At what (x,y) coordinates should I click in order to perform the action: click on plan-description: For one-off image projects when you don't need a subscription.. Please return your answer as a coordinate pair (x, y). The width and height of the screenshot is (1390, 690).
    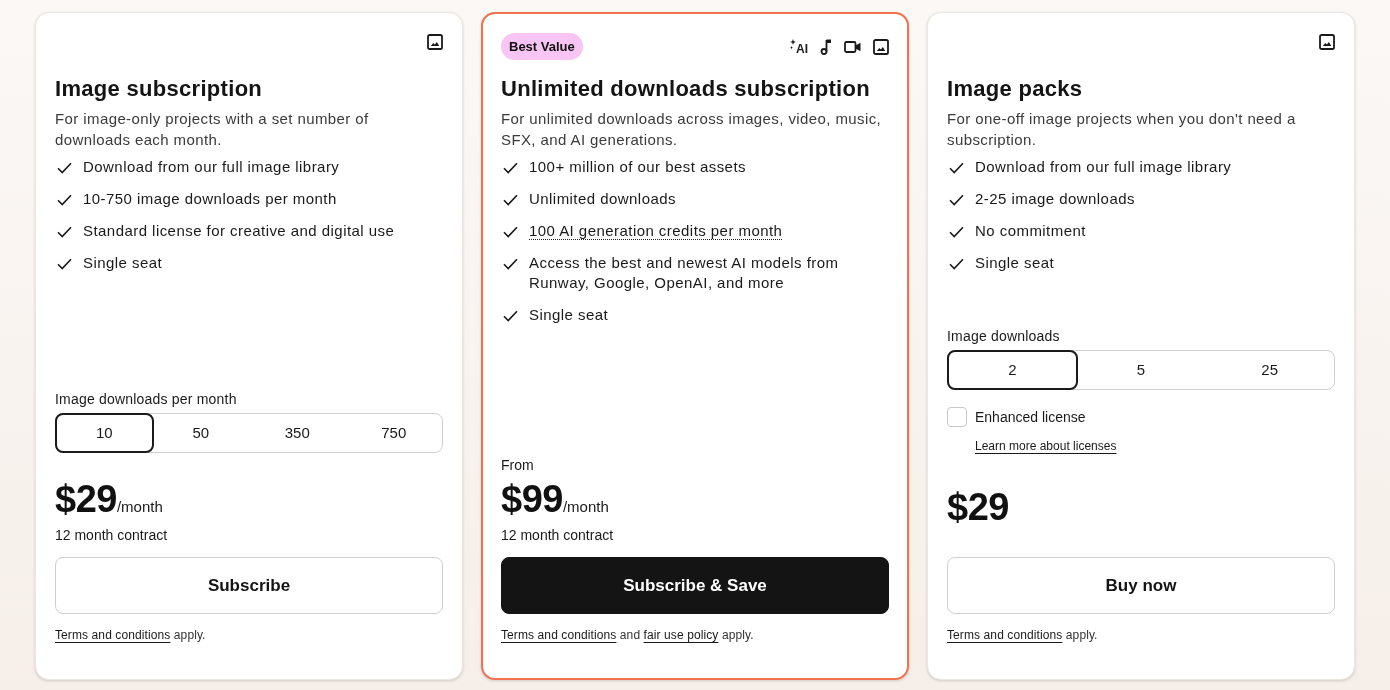
    Looking at the image, I should click on (1122, 129).